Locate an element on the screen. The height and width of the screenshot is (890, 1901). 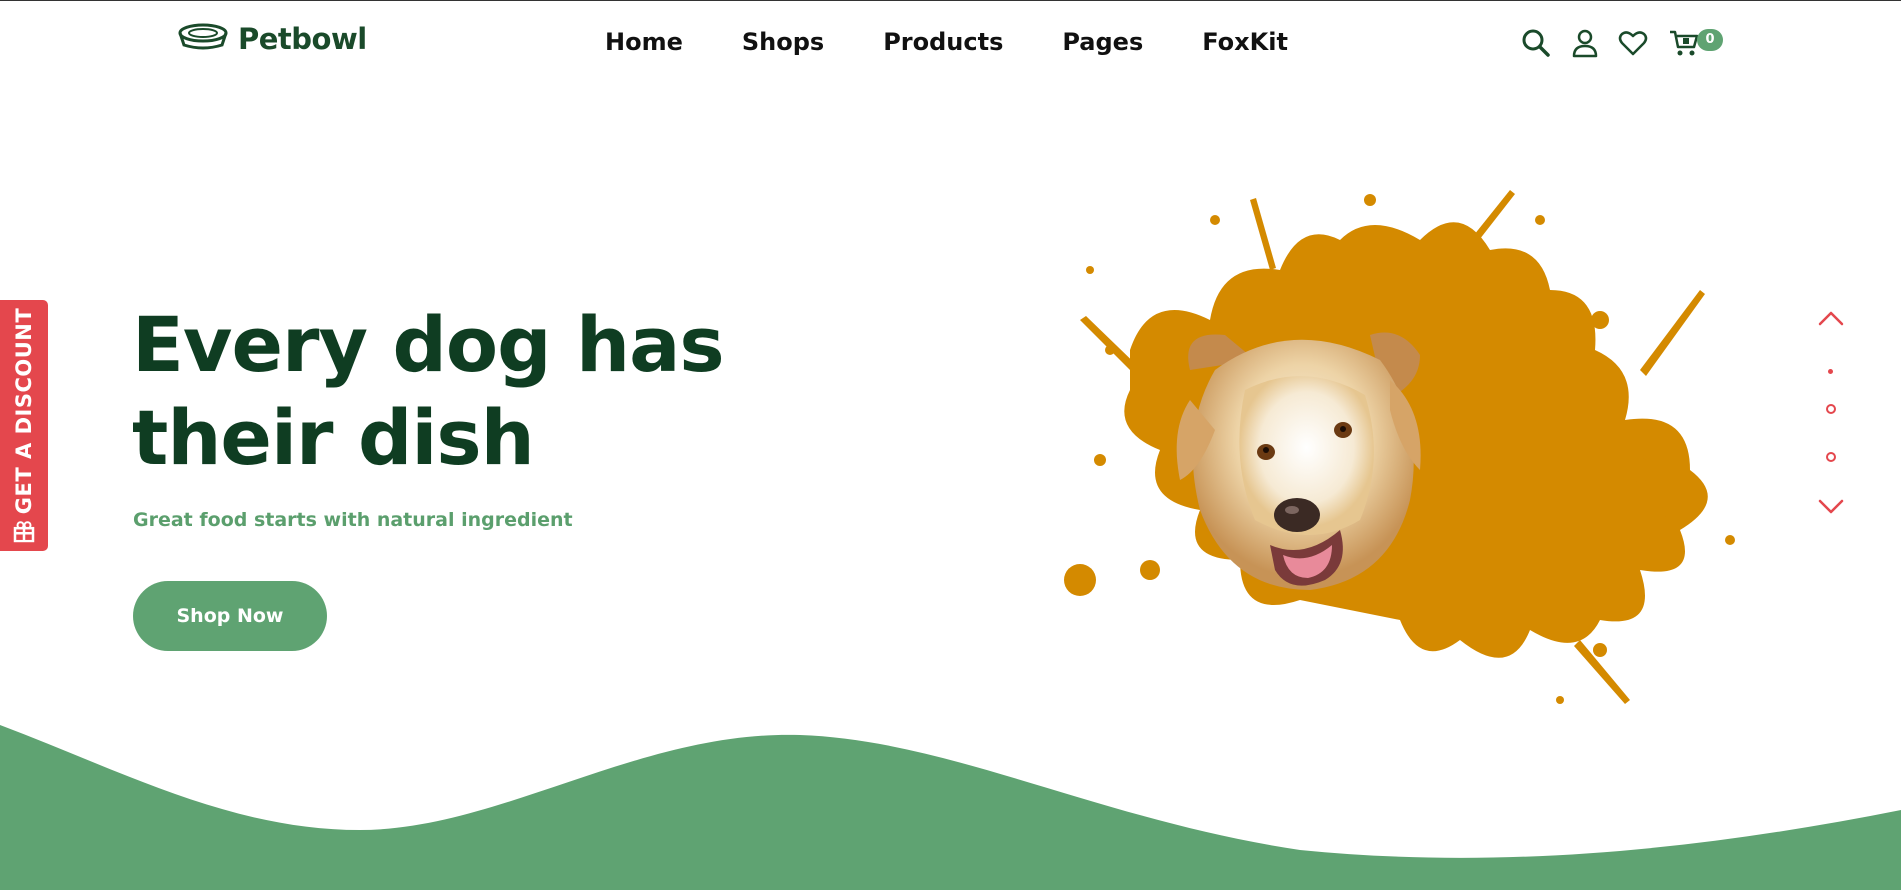
heart-icon is located at coordinates (1633, 43).